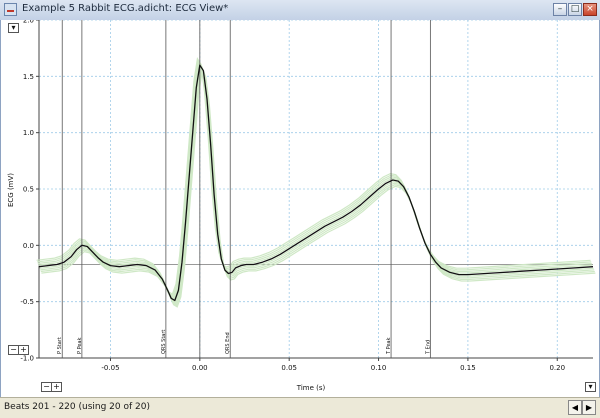  Describe the element at coordinates (164, 342) in the screenshot. I see `event-marker-label: QRS Start` at that location.